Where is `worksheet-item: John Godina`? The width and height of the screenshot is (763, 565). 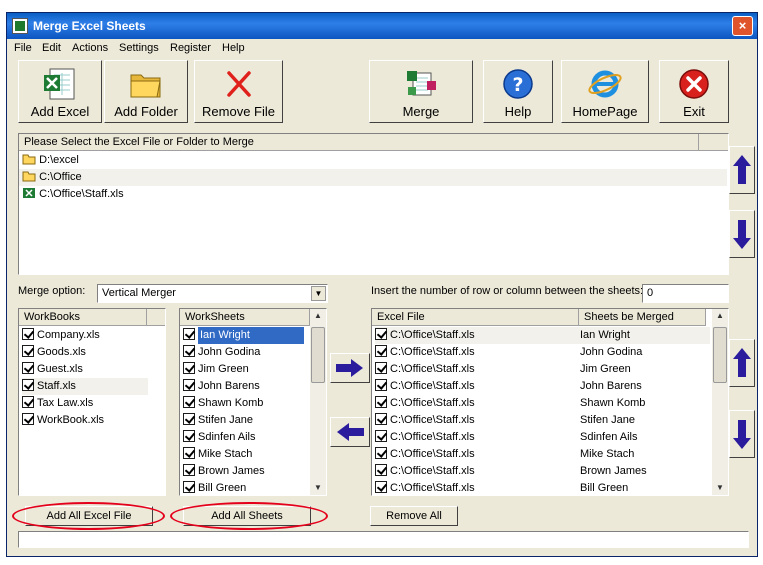 worksheet-item: John Godina is located at coordinates (246, 352).